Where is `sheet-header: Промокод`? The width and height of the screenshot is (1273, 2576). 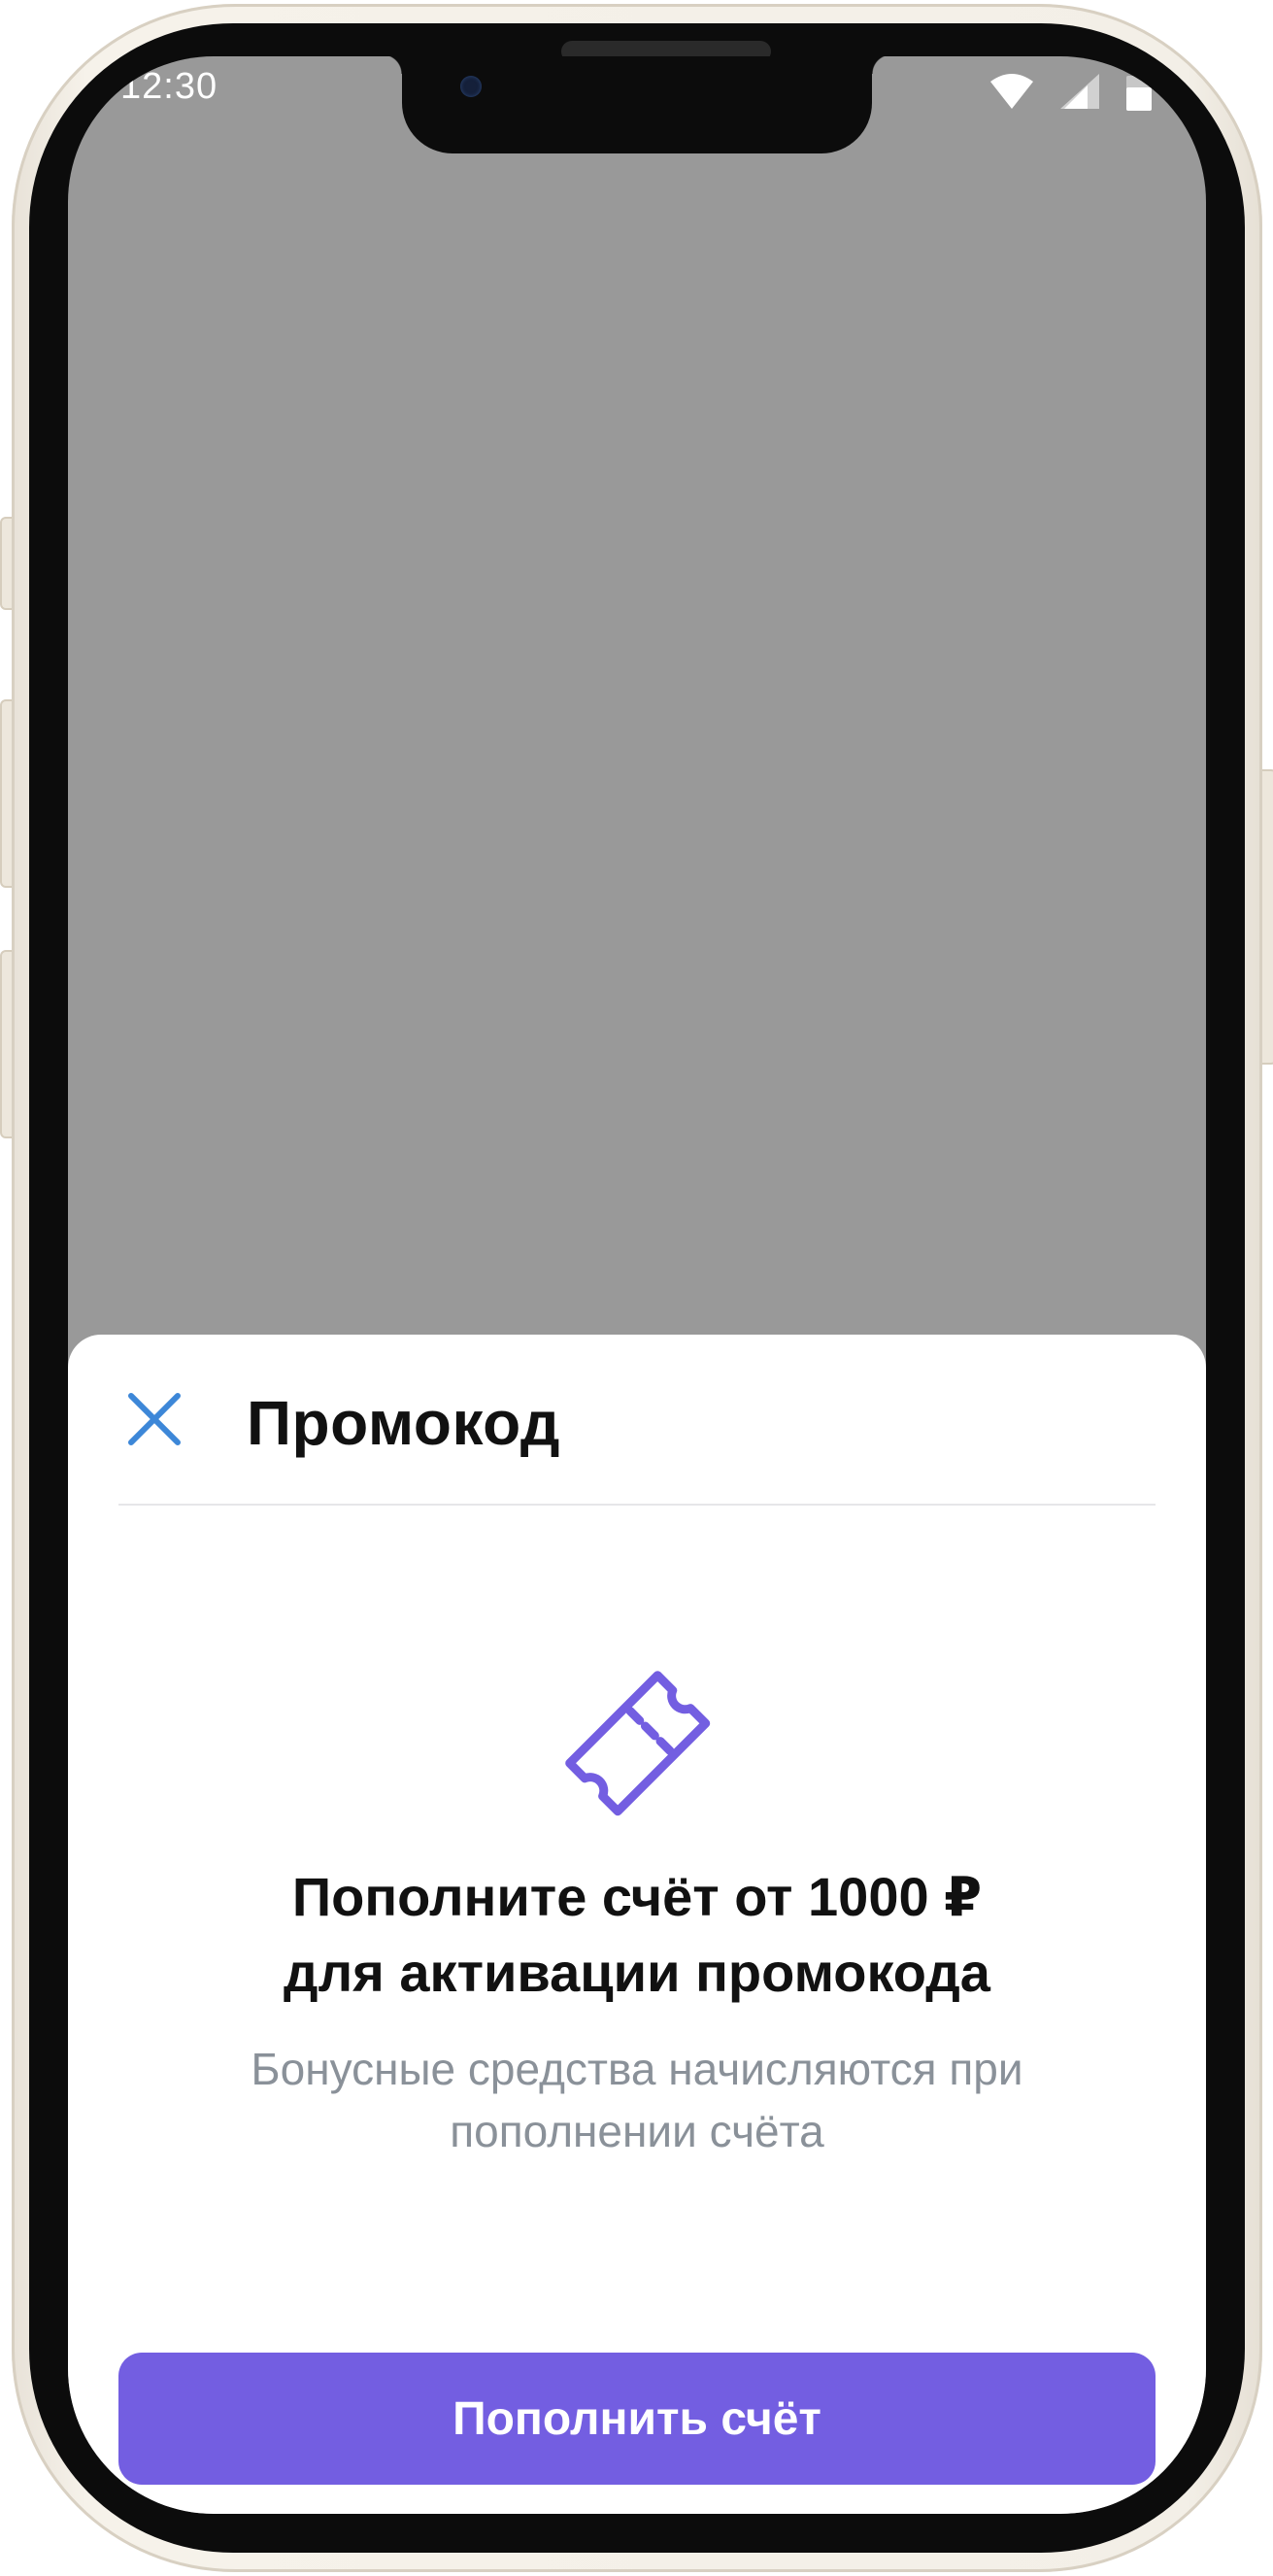 sheet-header: Промокод is located at coordinates (637, 1420).